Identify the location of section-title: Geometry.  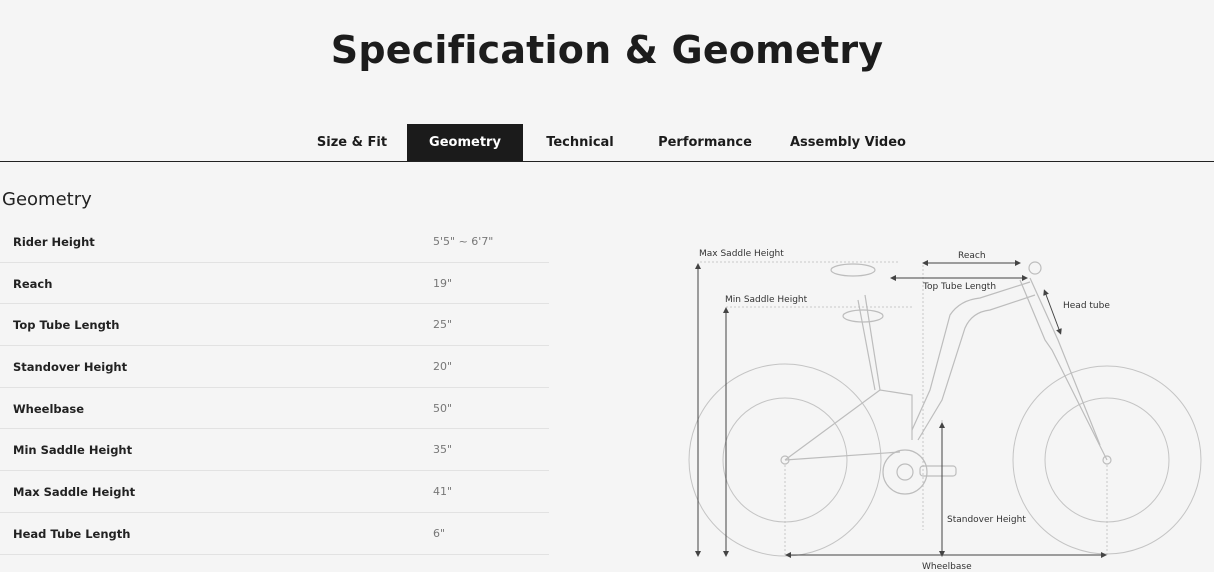
(47, 199).